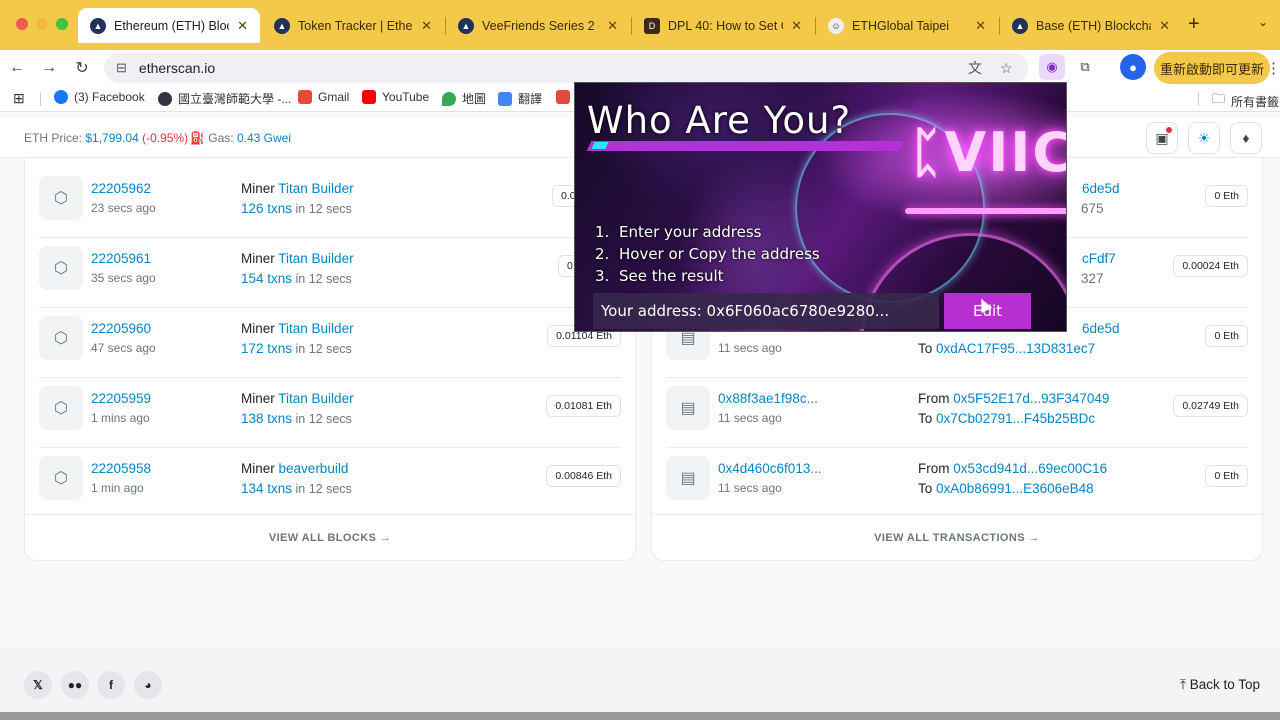 This screenshot has width=1280, height=720. I want to click on extension-popup-icon: ◉, so click(1052, 67).